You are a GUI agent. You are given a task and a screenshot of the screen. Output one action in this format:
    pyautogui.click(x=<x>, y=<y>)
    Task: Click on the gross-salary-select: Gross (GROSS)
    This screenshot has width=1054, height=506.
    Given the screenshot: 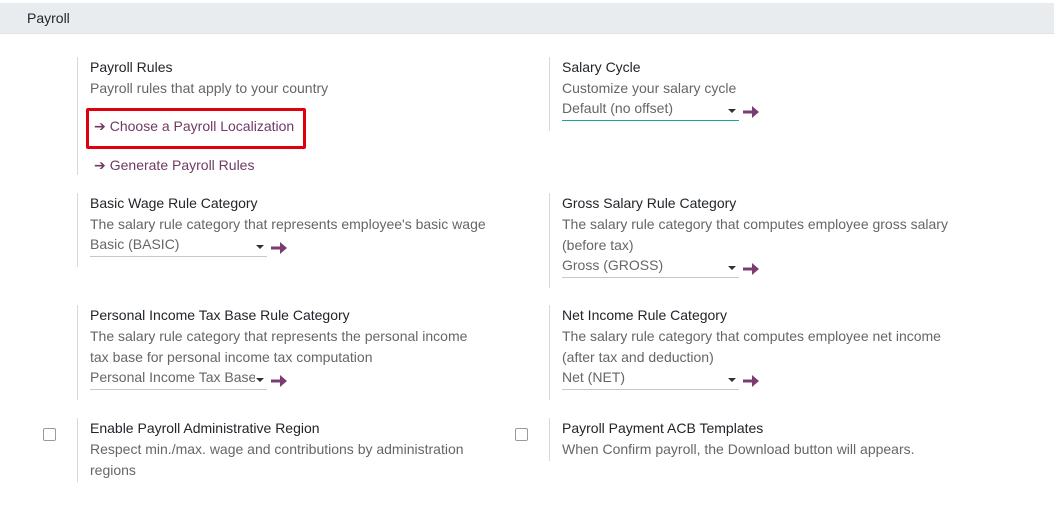 What is the action you would take?
    pyautogui.click(x=650, y=267)
    